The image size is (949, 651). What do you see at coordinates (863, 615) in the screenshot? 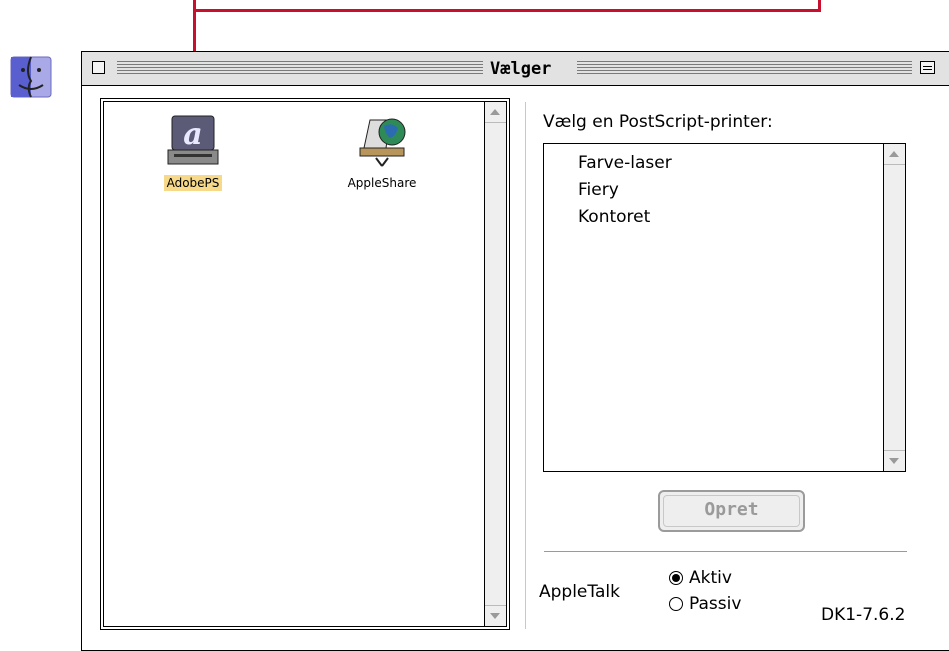
I see `version-label: DK1-7.6.2` at bounding box center [863, 615].